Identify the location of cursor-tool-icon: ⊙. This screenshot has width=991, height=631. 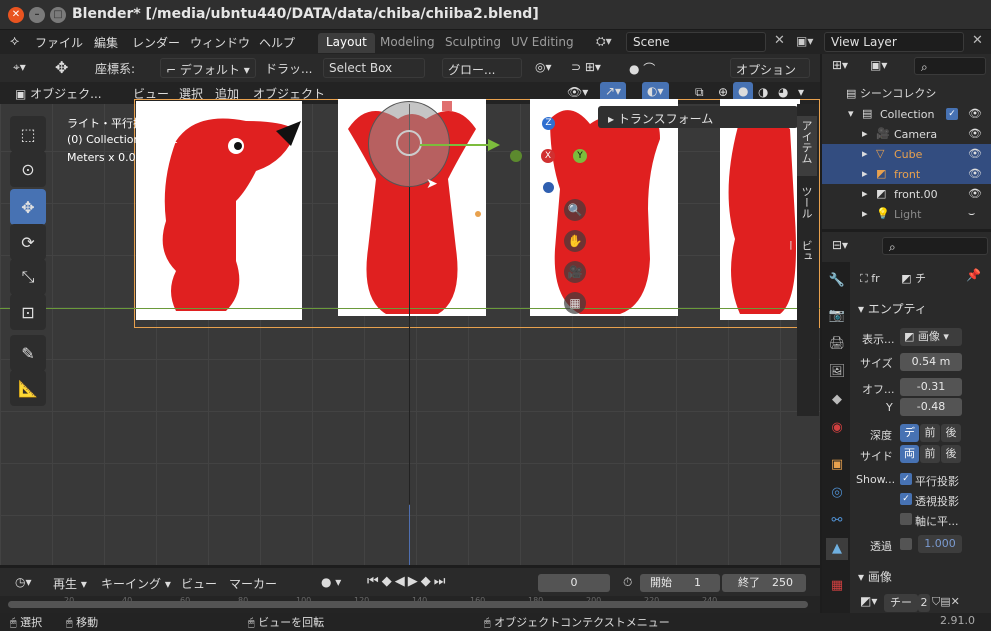
(28, 169).